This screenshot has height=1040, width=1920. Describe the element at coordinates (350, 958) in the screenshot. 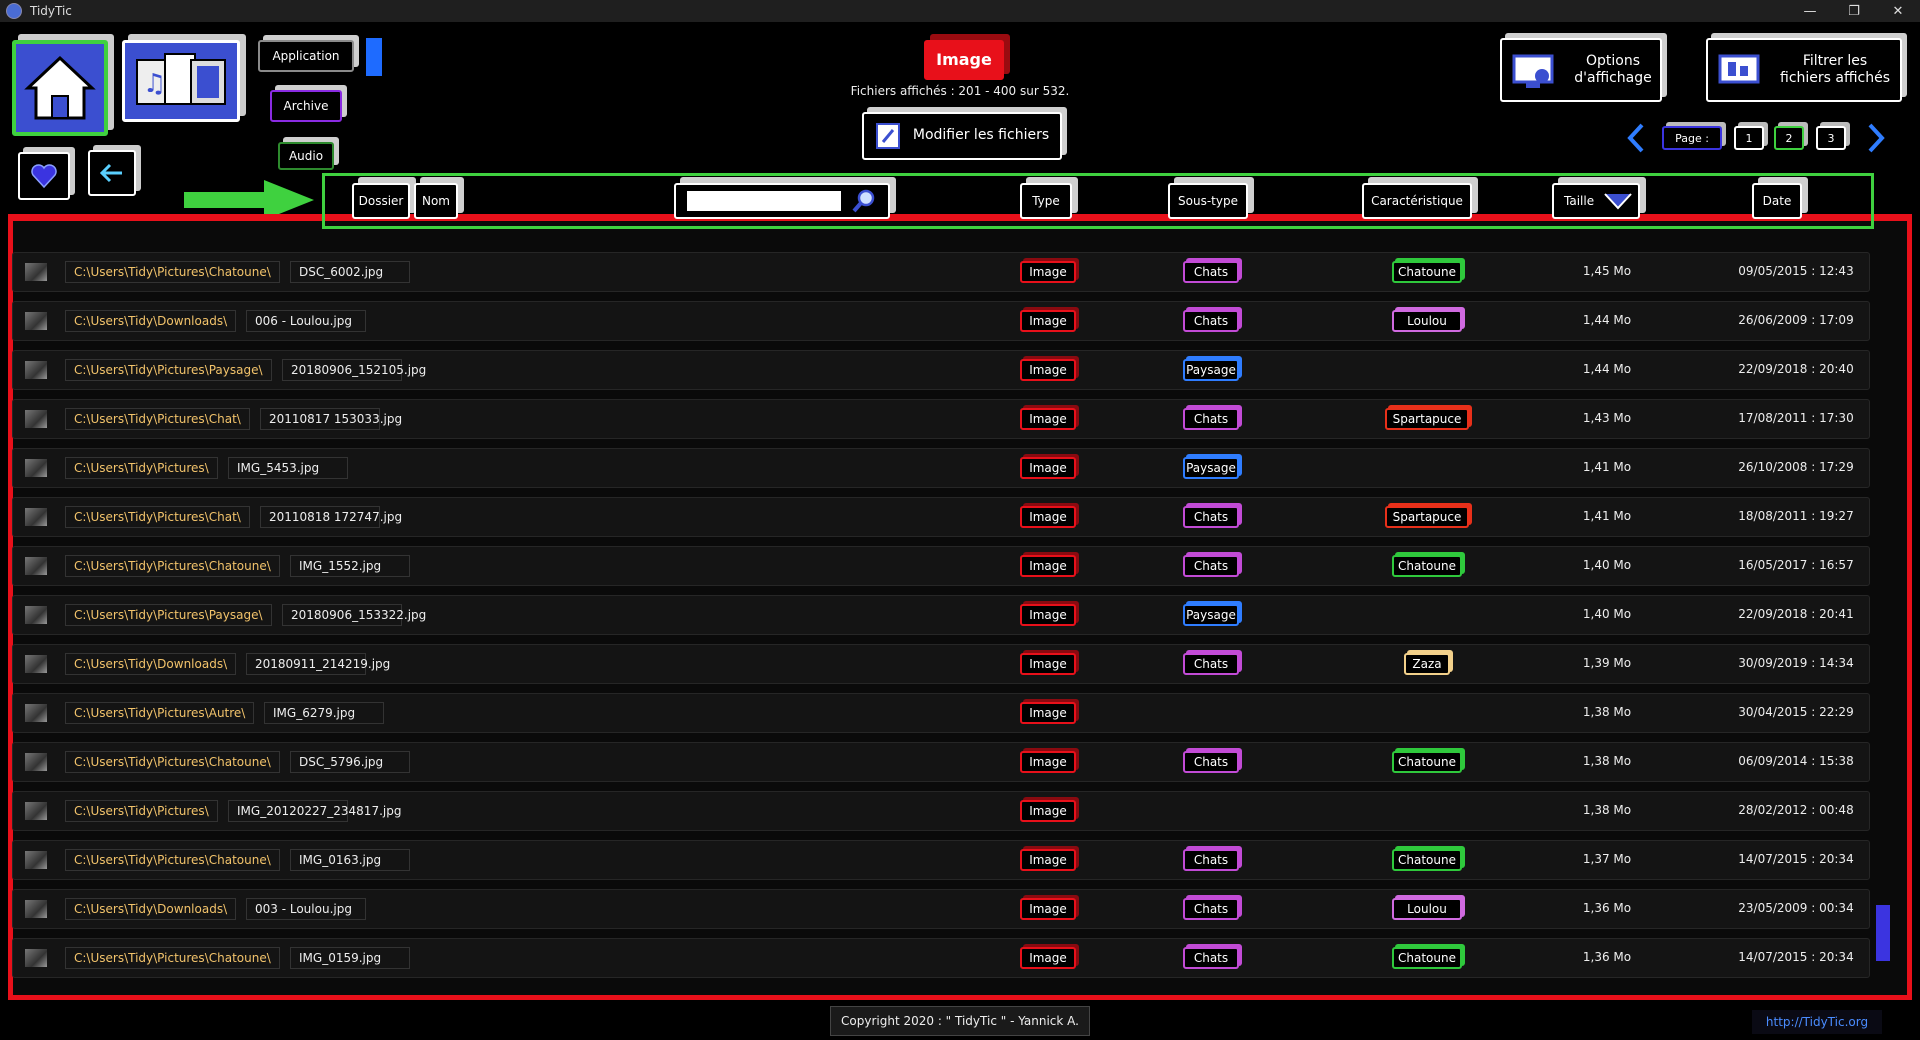

I see `row-filename: IMG_0159.jpg` at that location.